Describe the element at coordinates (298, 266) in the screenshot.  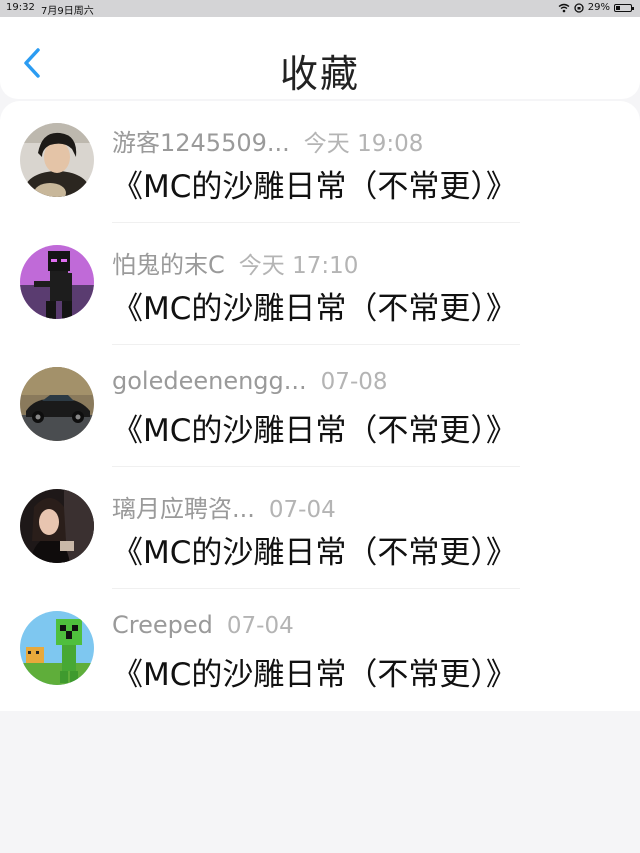
I see `post-time: 今天 17:10` at that location.